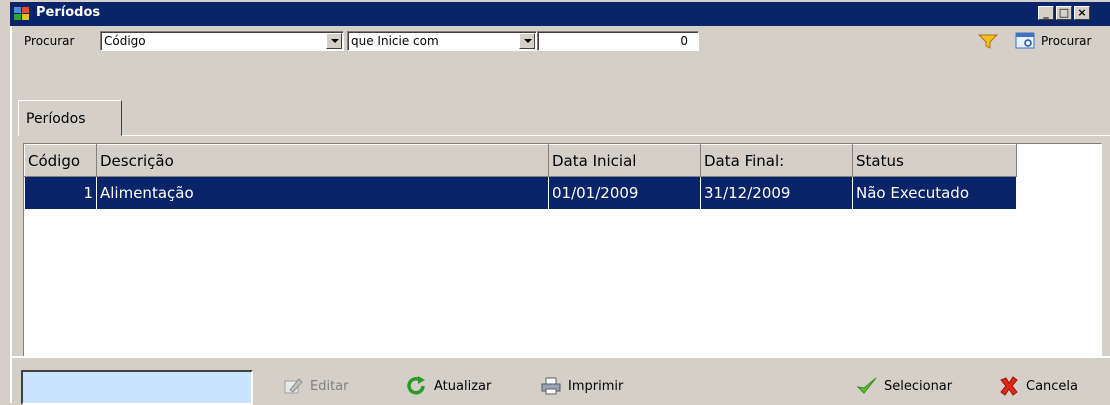 This screenshot has height=405, width=1110. Describe the element at coordinates (68, 12) in the screenshot. I see `window-title: Períodos` at that location.